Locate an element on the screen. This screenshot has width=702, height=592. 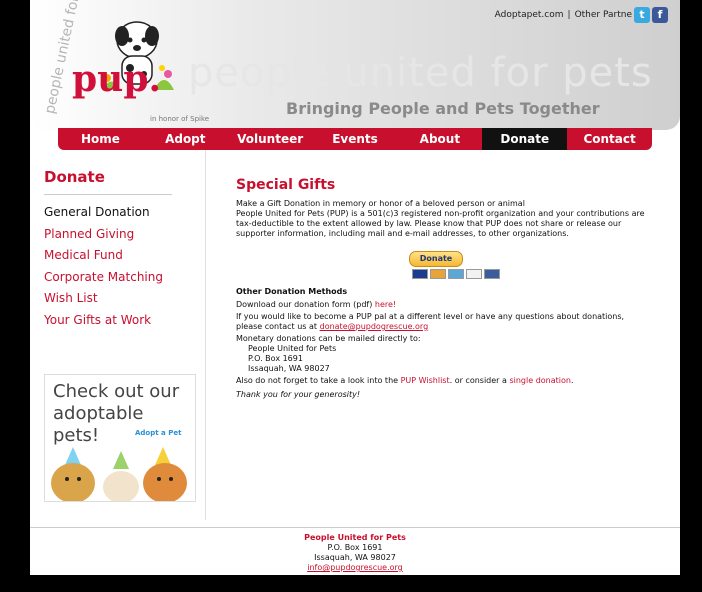
amex-icon is located at coordinates (456, 274).